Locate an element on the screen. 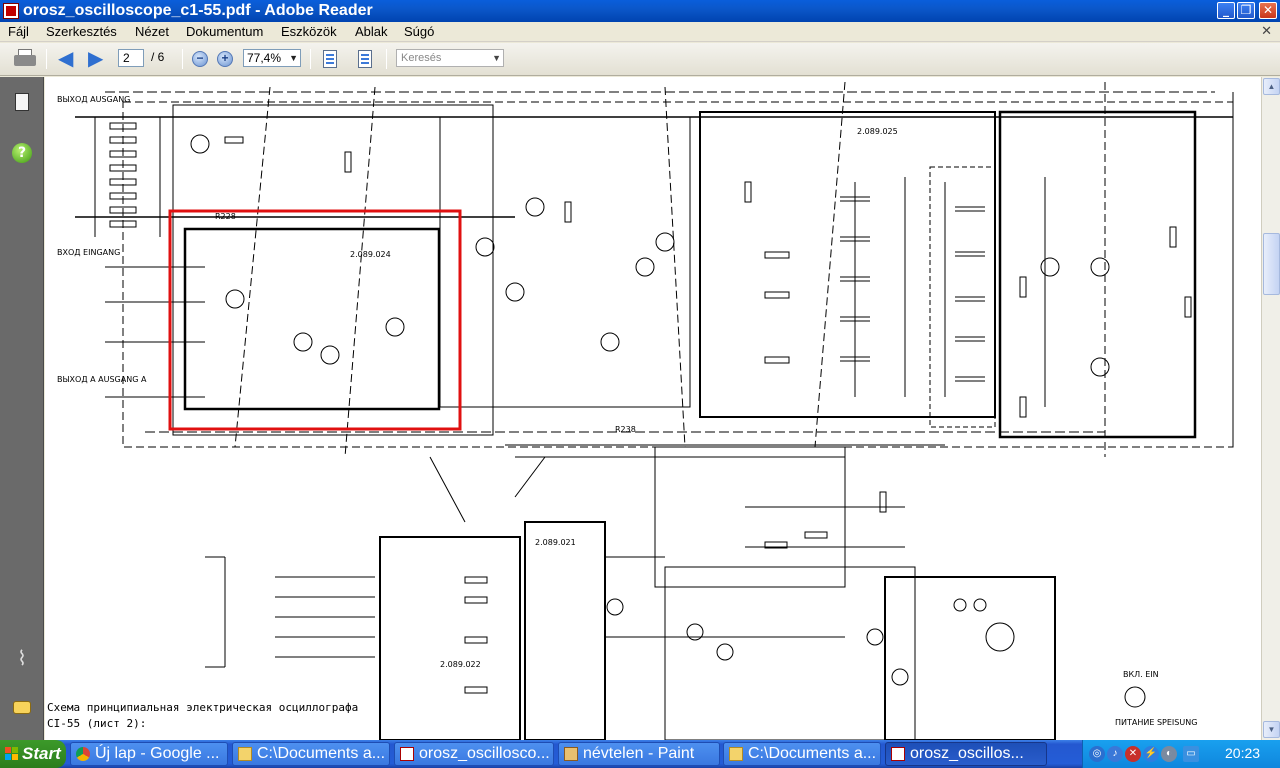 This screenshot has width=1280, height=768. system-tray: ◎ ♪ ✕ ⚡ ◐ ▭ 20:23 is located at coordinates (1181, 754).